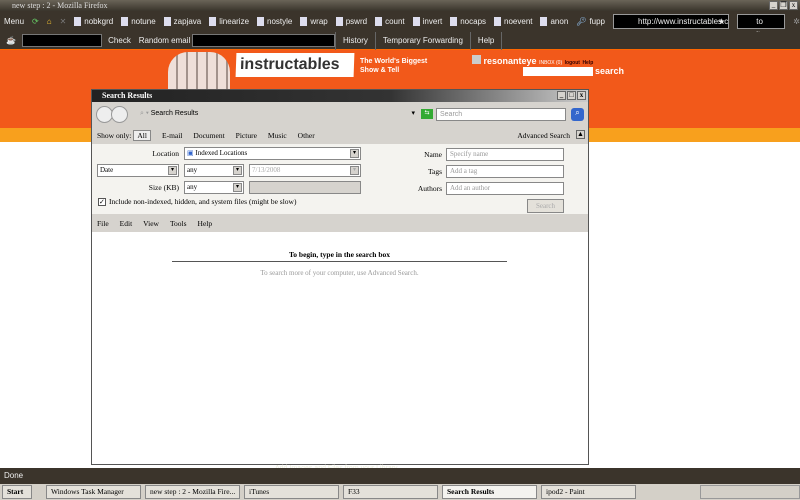  What do you see at coordinates (400, 5) in the screenshot?
I see `browser-title-bar: new step : 2 - Mozilla Firefox _ ❐ x` at bounding box center [400, 5].